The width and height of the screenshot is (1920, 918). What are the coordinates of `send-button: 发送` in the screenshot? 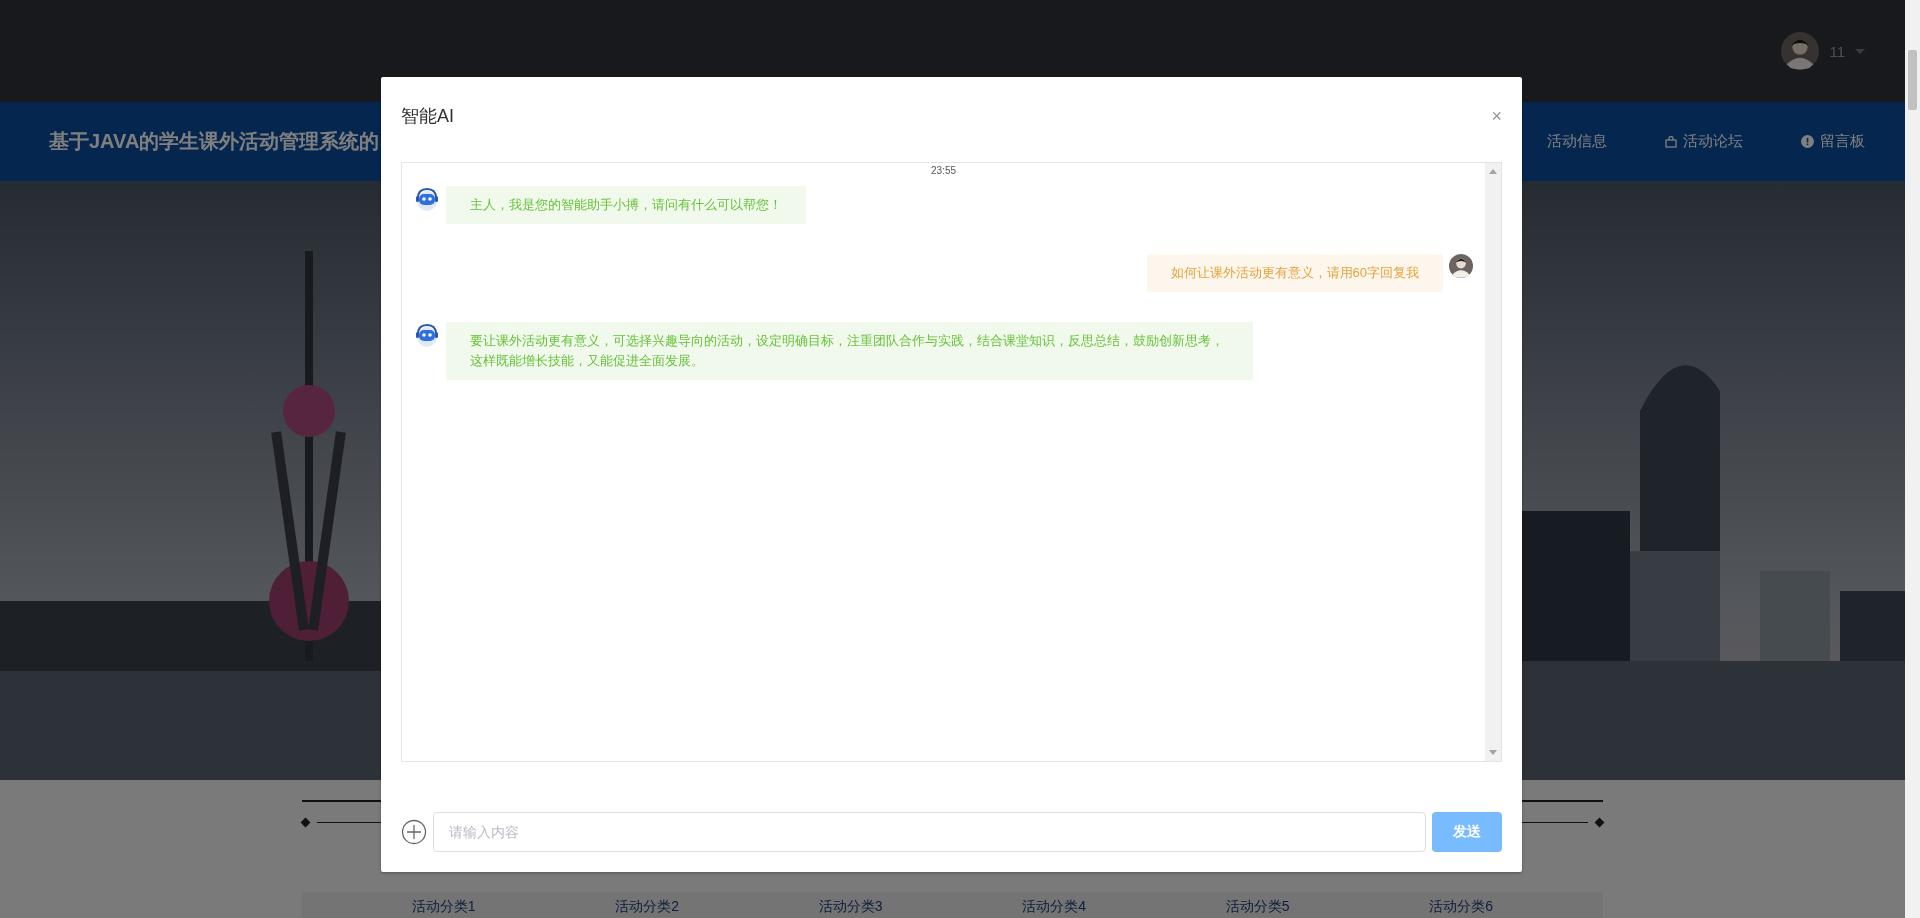 It's located at (1467, 832).